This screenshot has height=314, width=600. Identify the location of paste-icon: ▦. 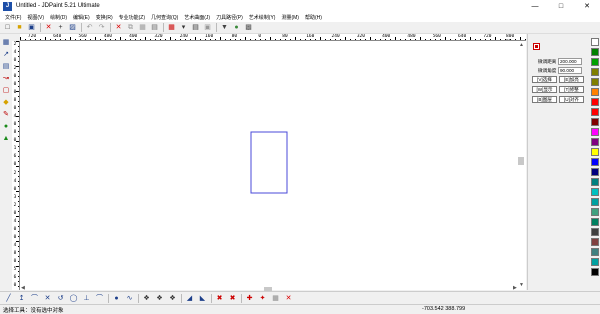
(142, 27).